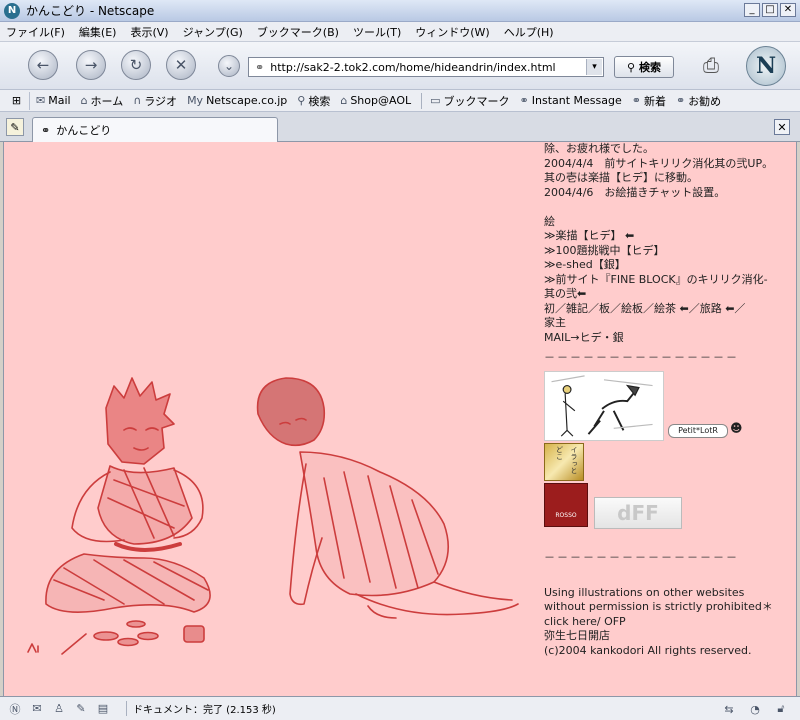 Image resolution: width=800 pixels, height=720 pixels. I want to click on new-tab-icon: ✎, so click(15, 127).